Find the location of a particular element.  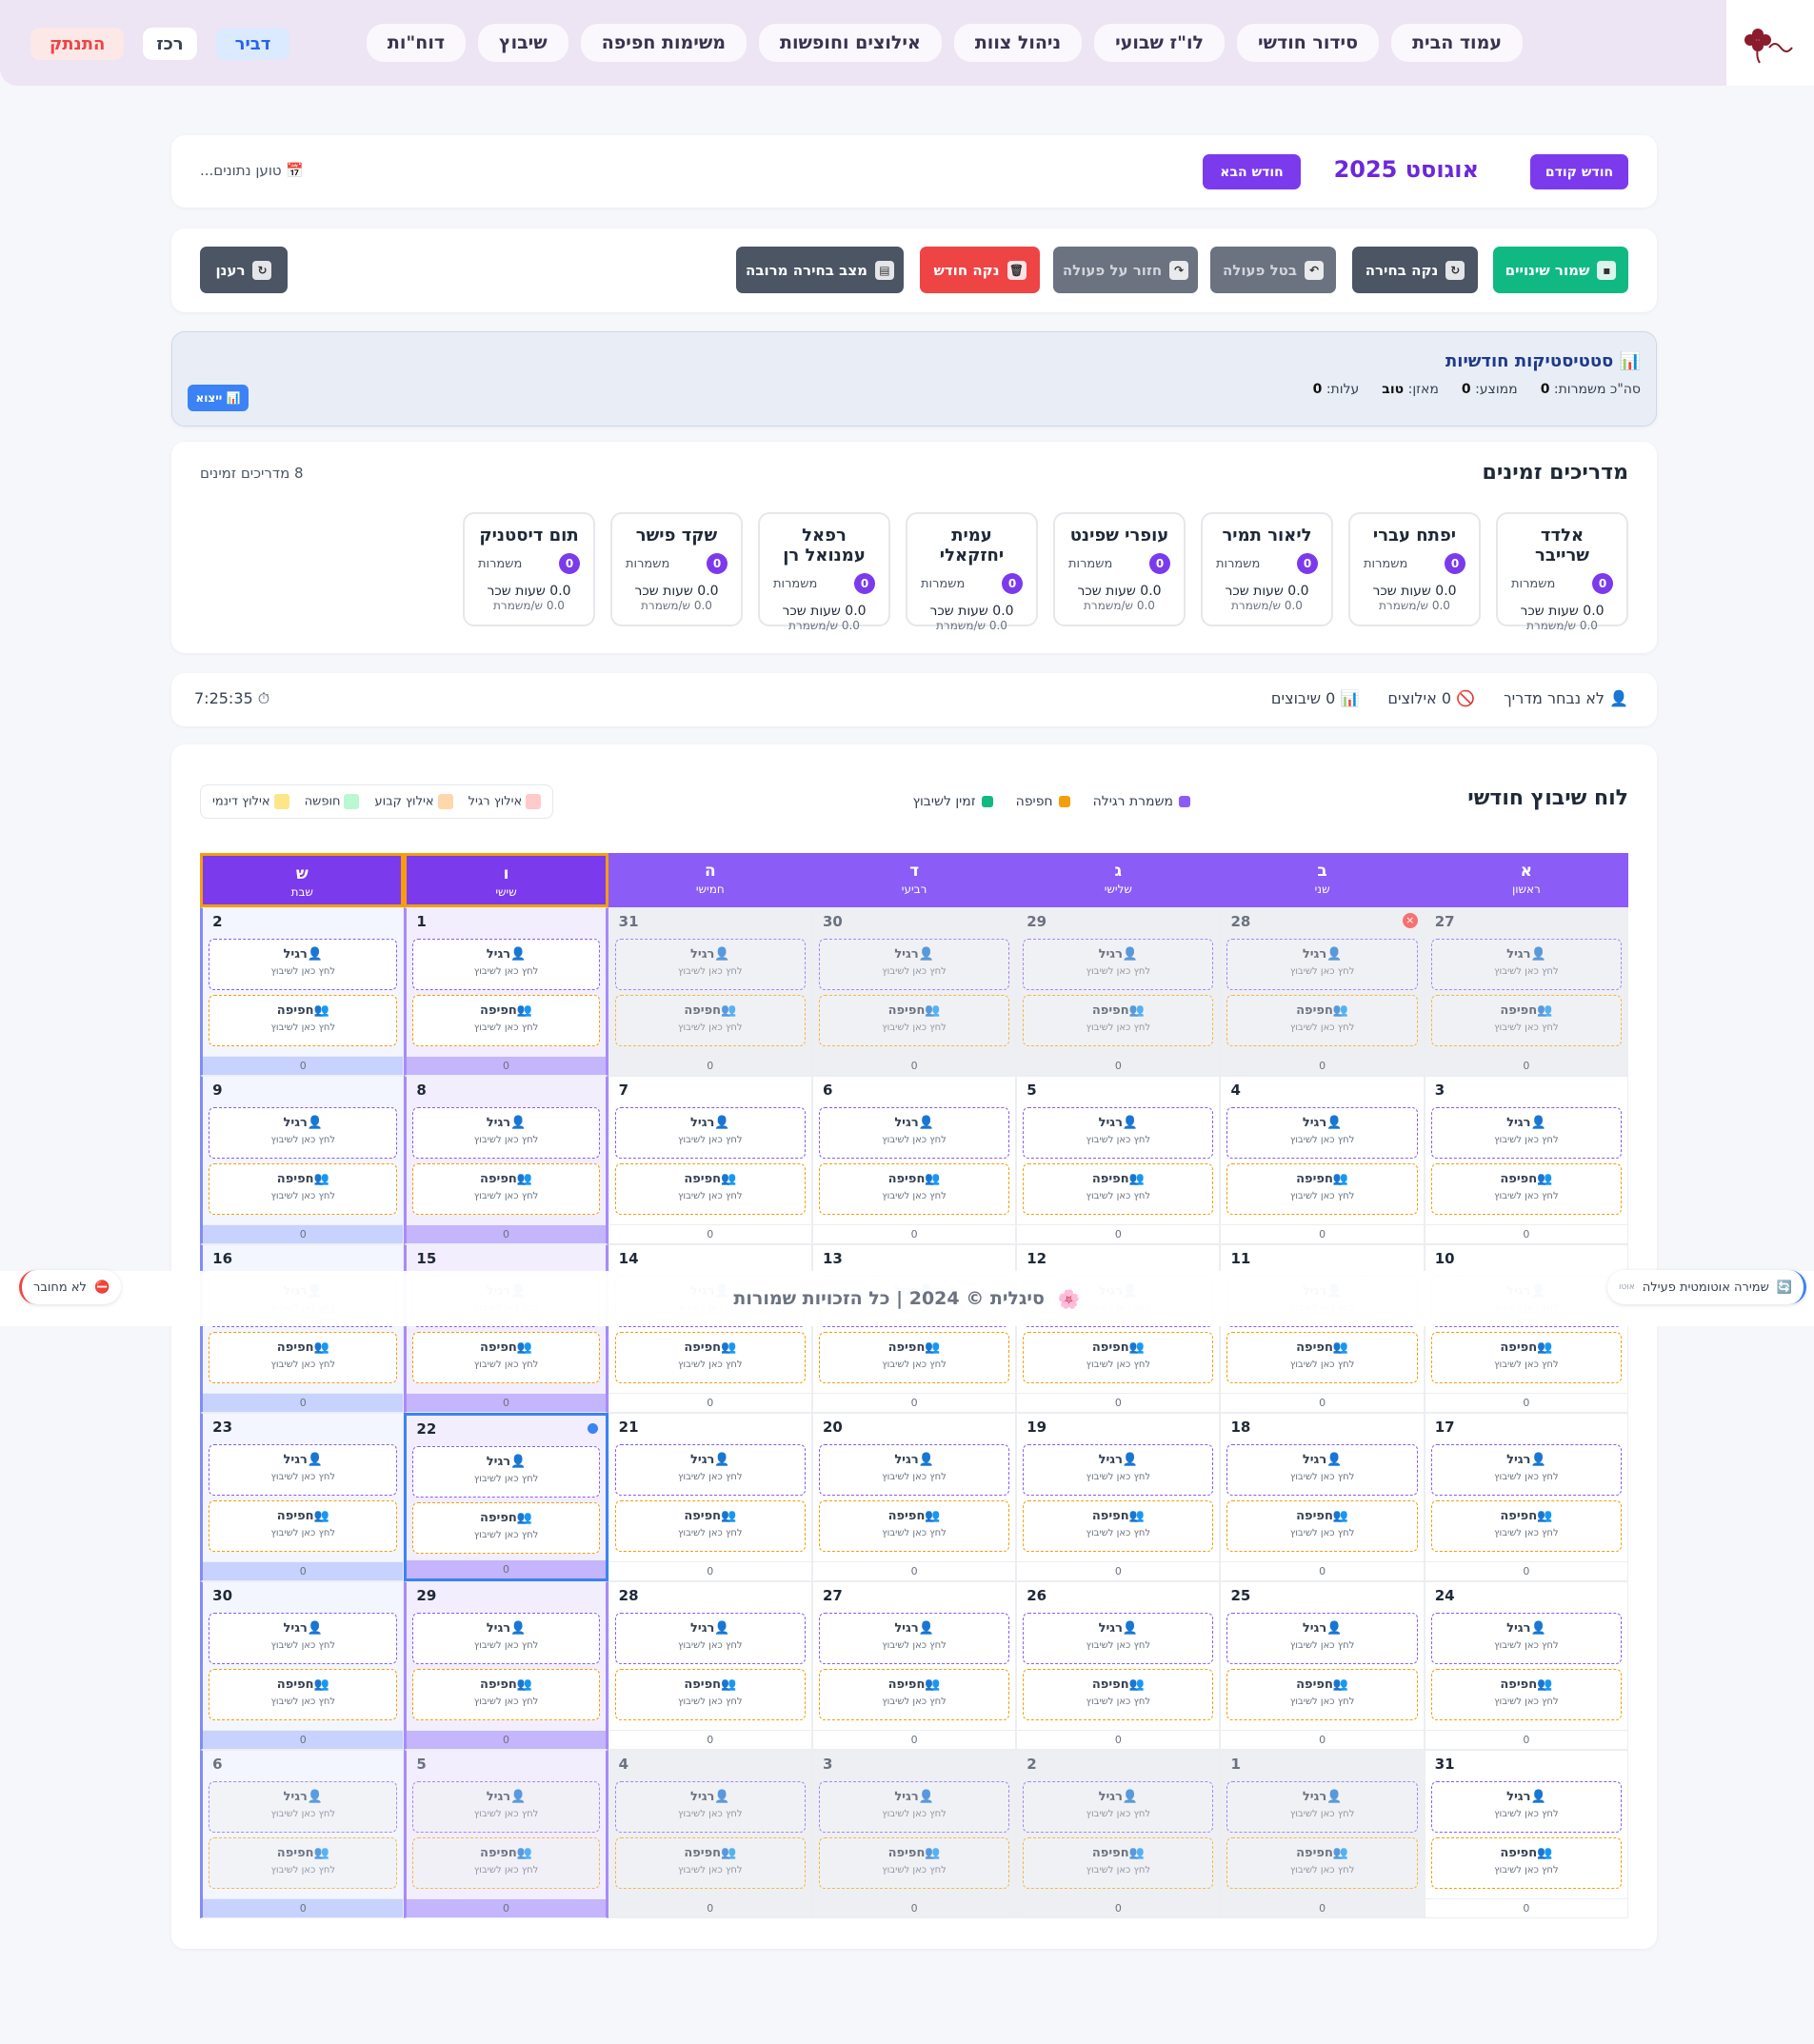

guide-card: ליאור תמיר 0 משמרות 0.0 שעות שכר 0.0 ש/משמרת is located at coordinates (1267, 569).